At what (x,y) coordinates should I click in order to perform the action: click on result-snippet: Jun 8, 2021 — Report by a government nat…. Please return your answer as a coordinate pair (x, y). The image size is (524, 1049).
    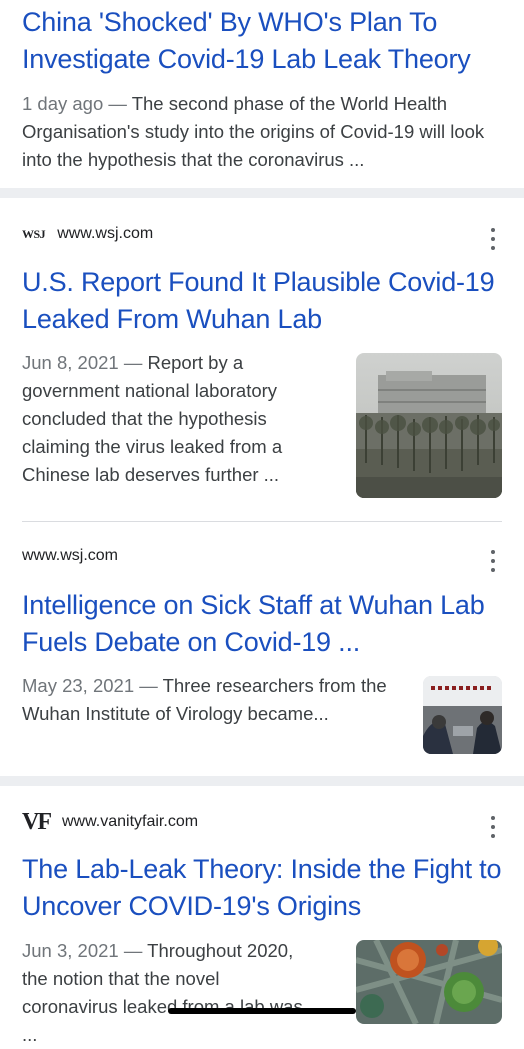
    Looking at the image, I should click on (170, 419).